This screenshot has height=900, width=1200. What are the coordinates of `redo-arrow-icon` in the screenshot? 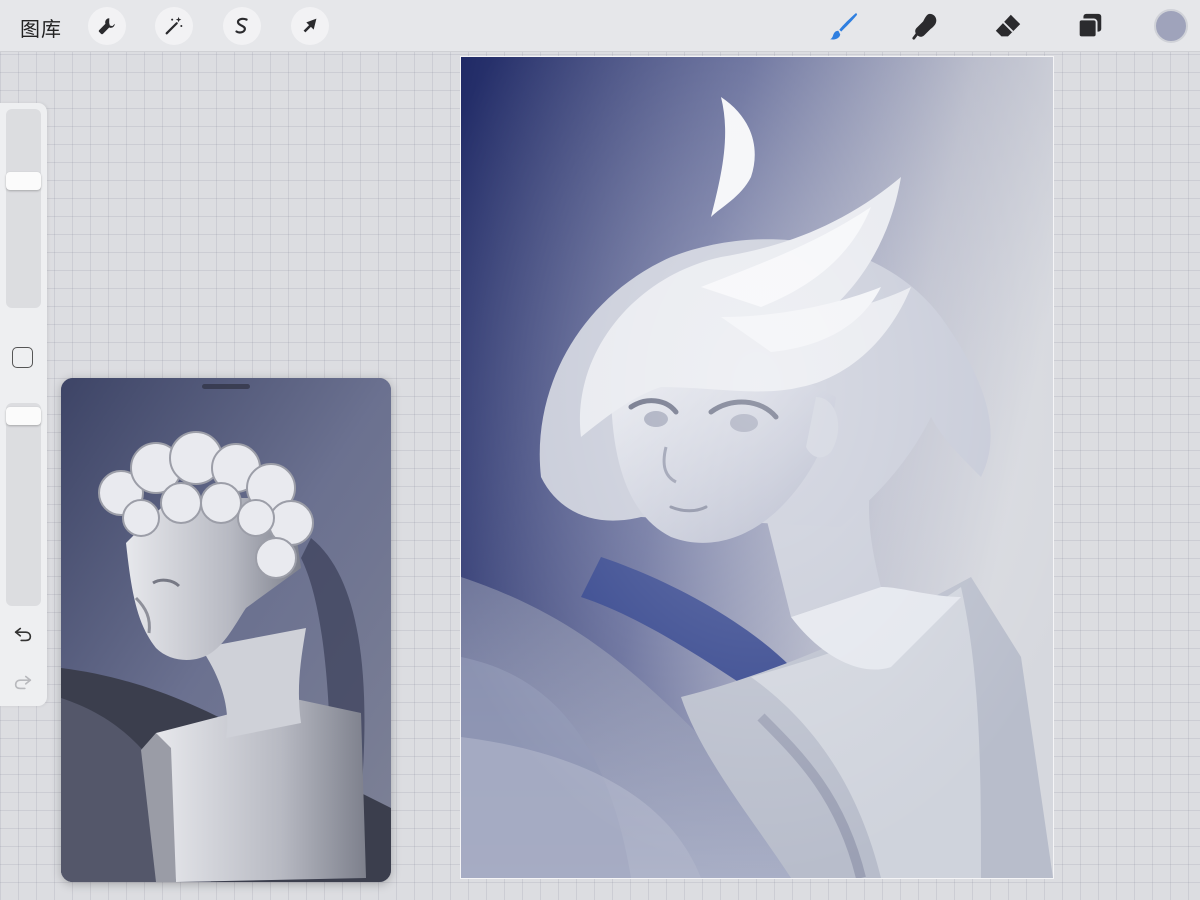 It's located at (23, 682).